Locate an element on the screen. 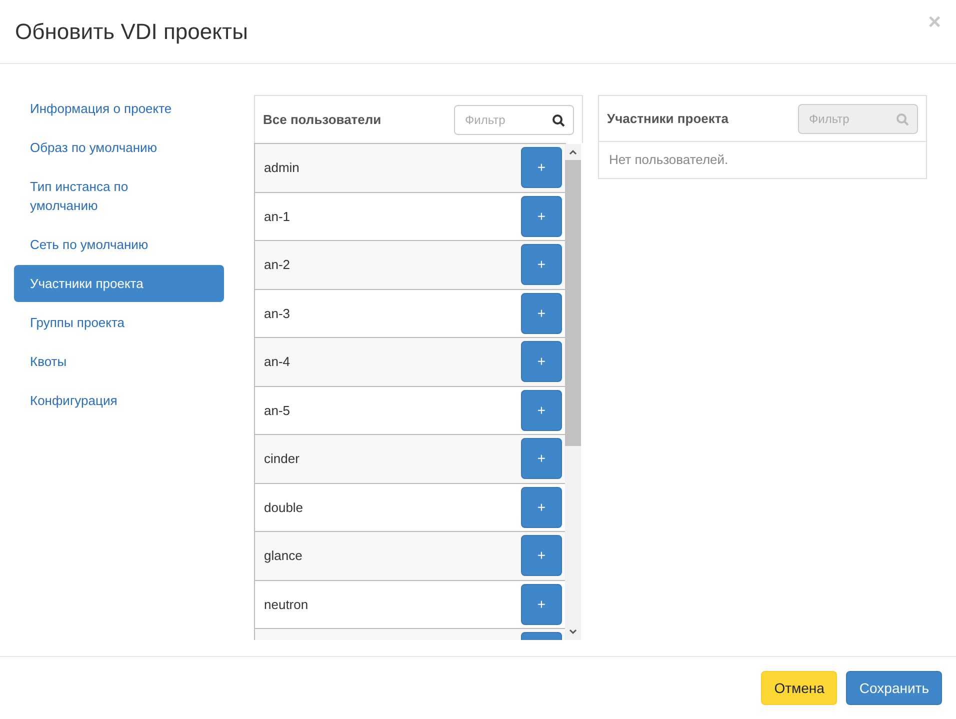  user-name: neutron is located at coordinates (286, 605).